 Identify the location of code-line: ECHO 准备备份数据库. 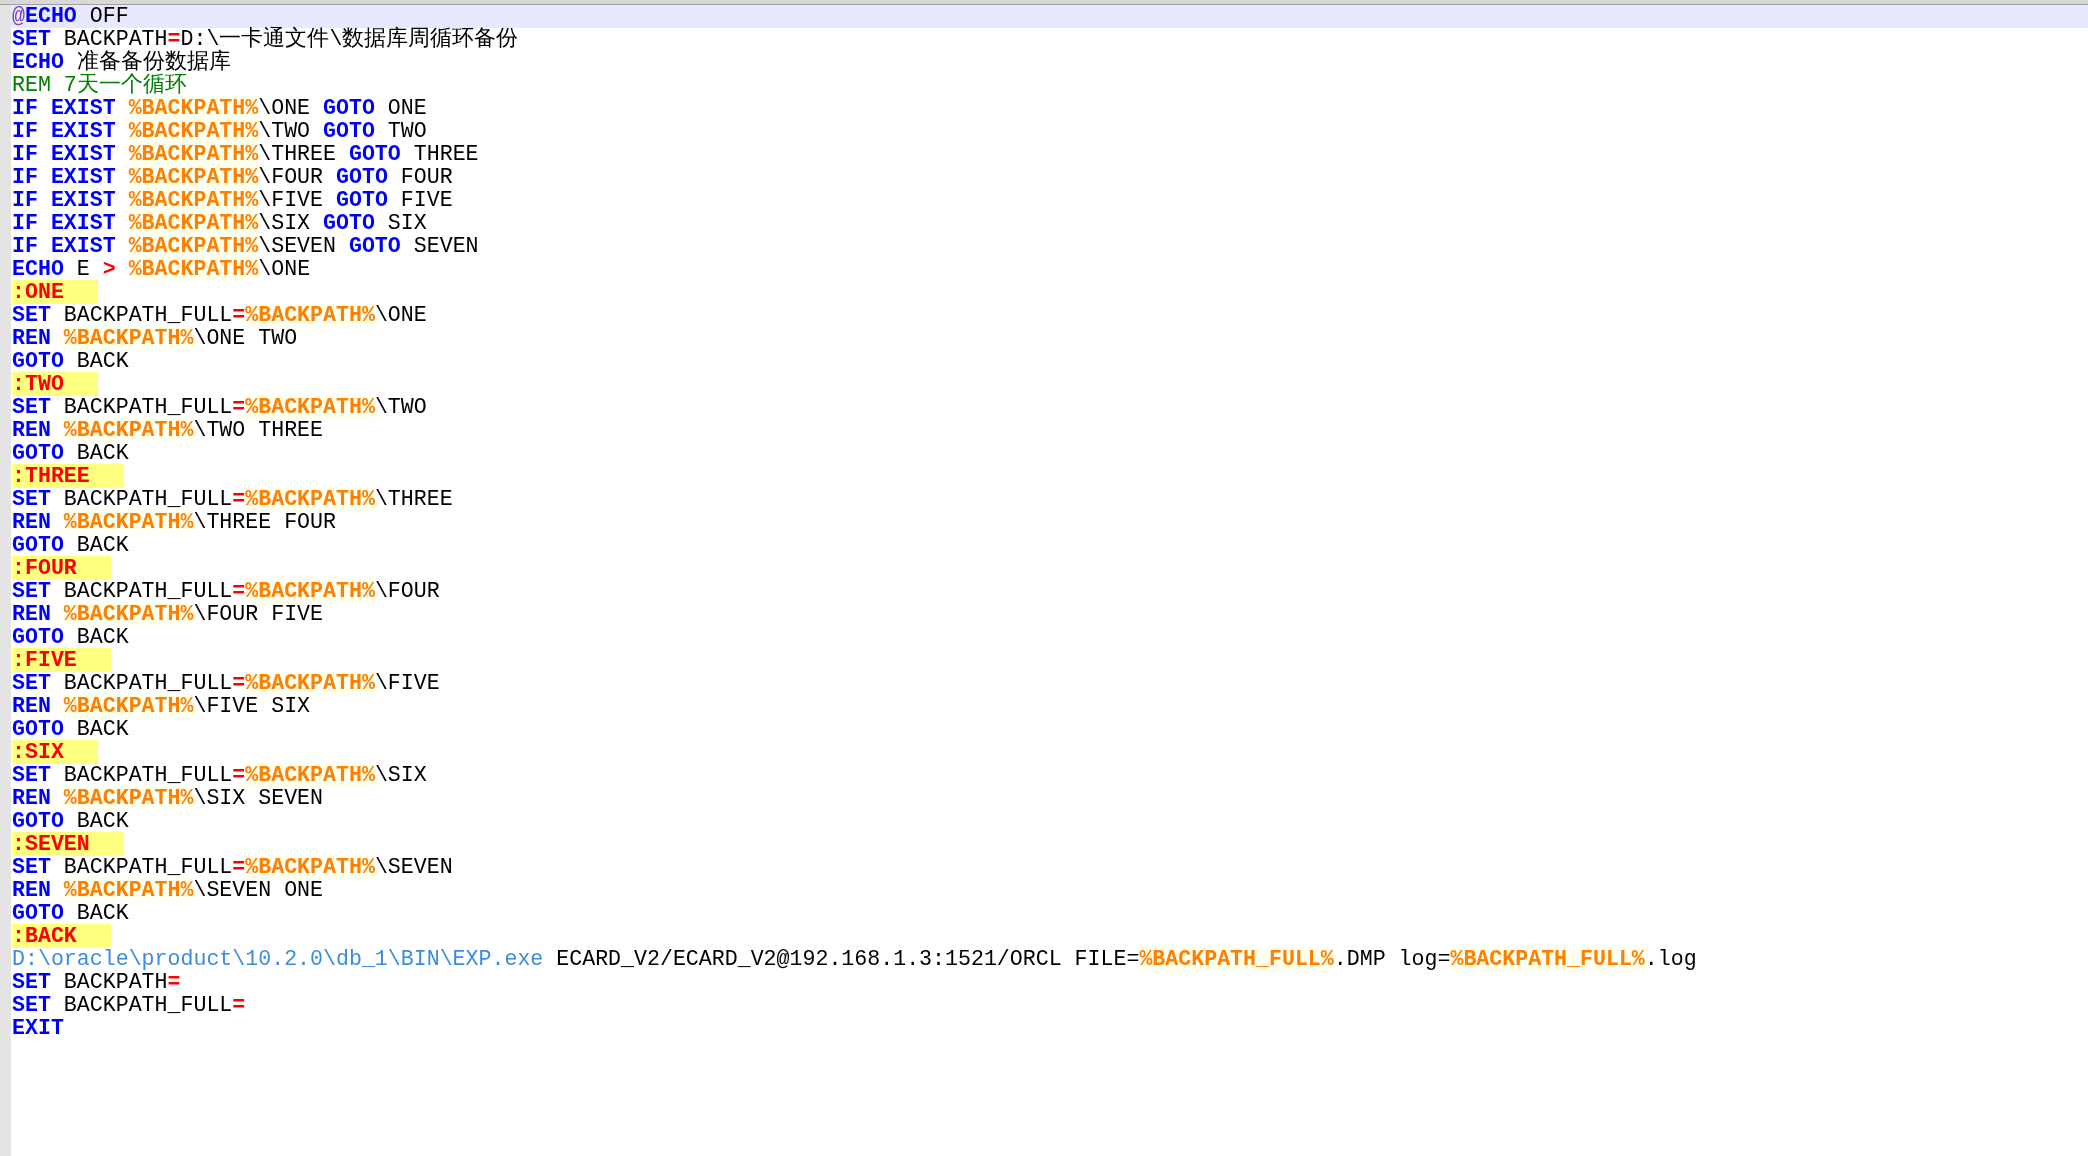
(121, 62).